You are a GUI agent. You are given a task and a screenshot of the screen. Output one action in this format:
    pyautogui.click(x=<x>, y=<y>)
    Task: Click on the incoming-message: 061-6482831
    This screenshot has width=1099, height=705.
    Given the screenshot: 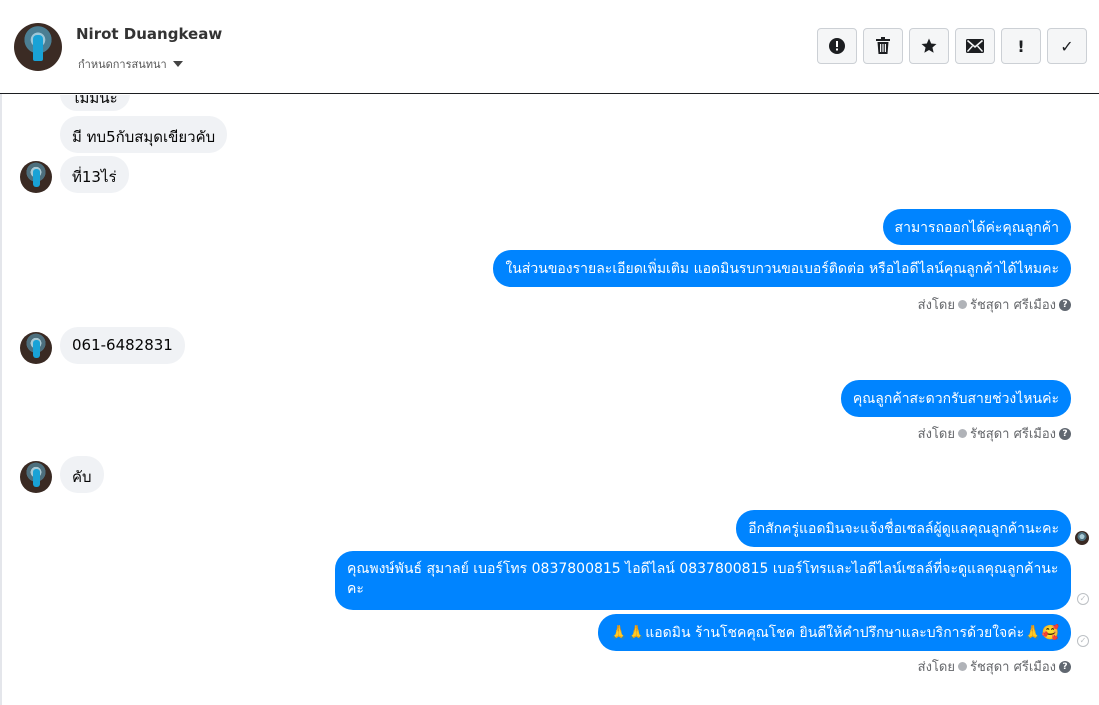 What is the action you would take?
    pyautogui.click(x=122, y=345)
    